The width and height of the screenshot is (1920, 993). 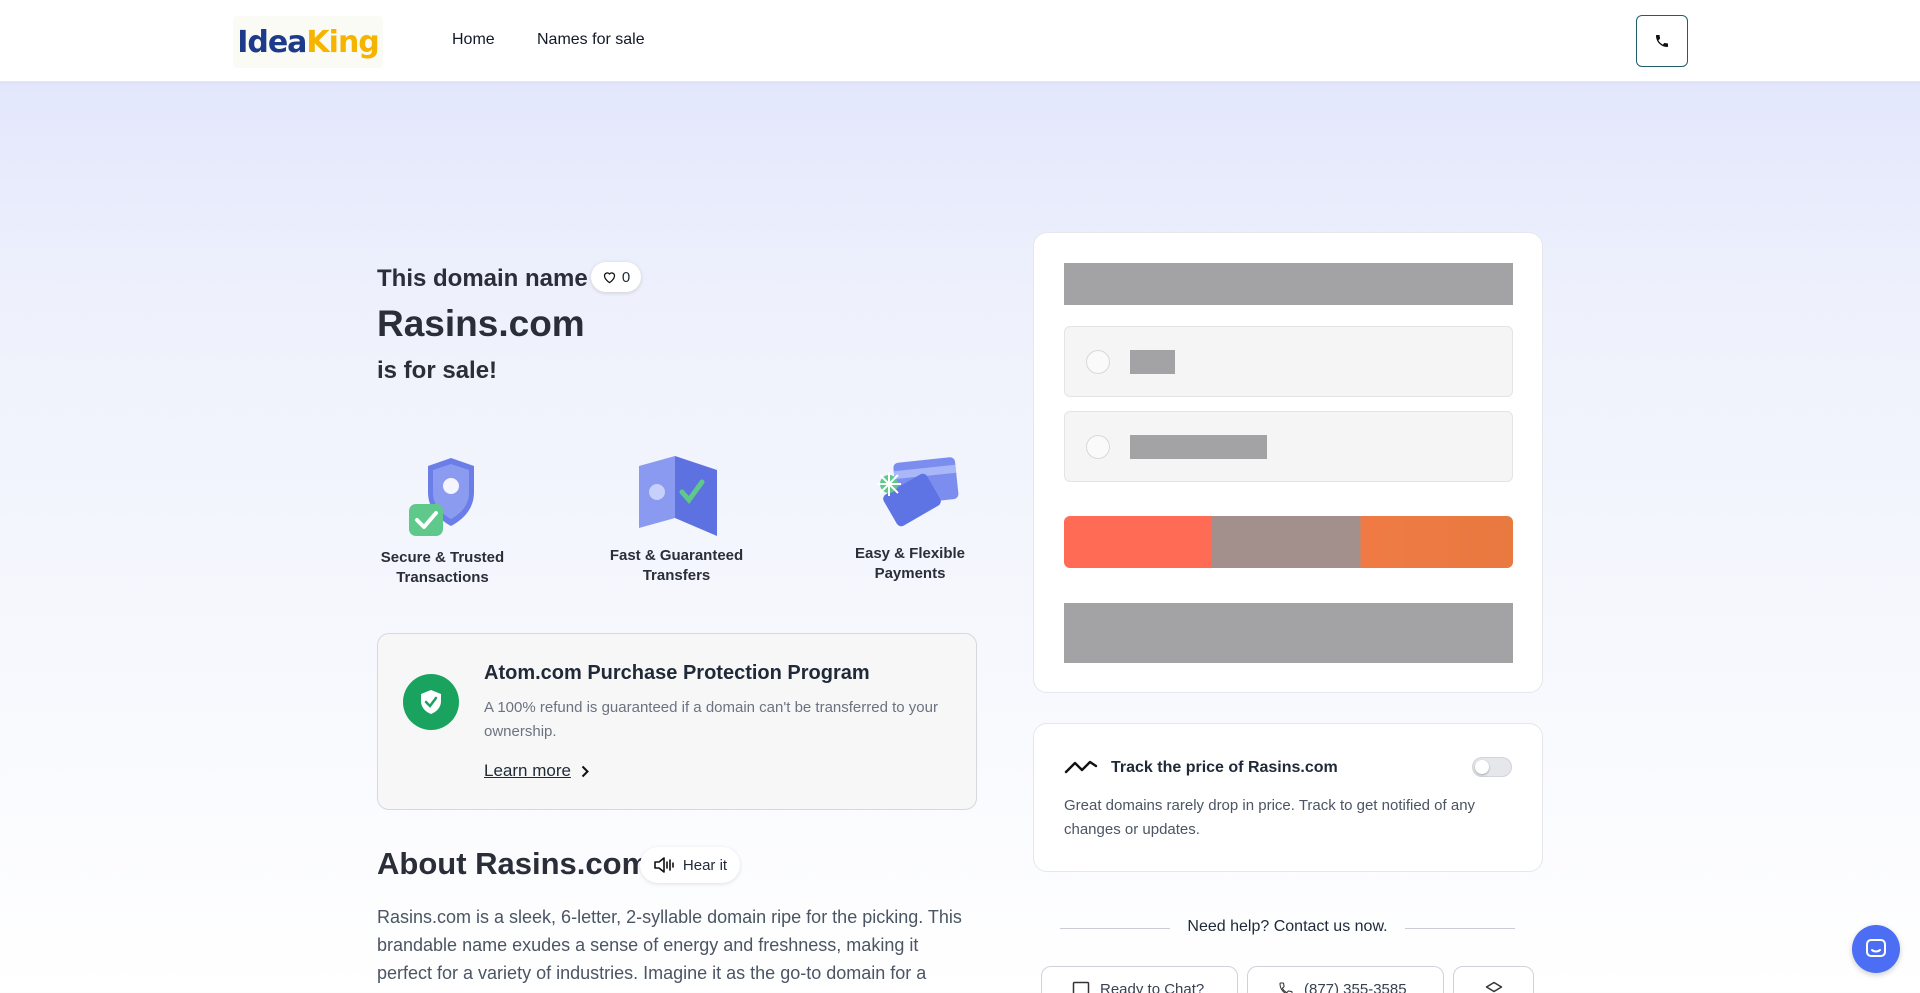 I want to click on hero-line-3: is for sale!, so click(x=437, y=370).